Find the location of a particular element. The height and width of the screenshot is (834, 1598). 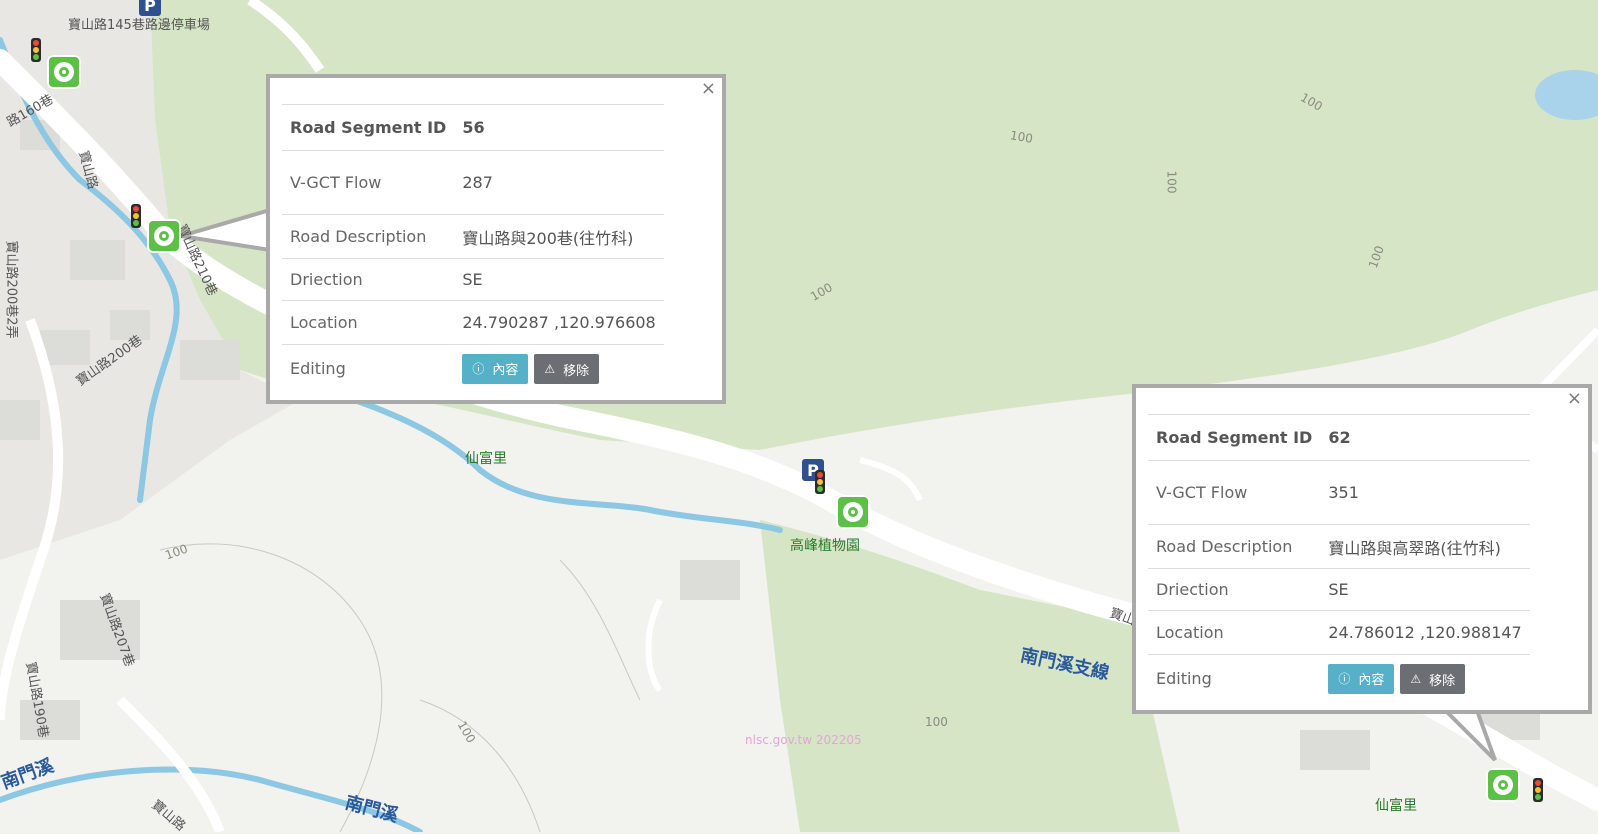

road-description-value: 寶山路與高翠路(往竹科) is located at coordinates (1425, 546).